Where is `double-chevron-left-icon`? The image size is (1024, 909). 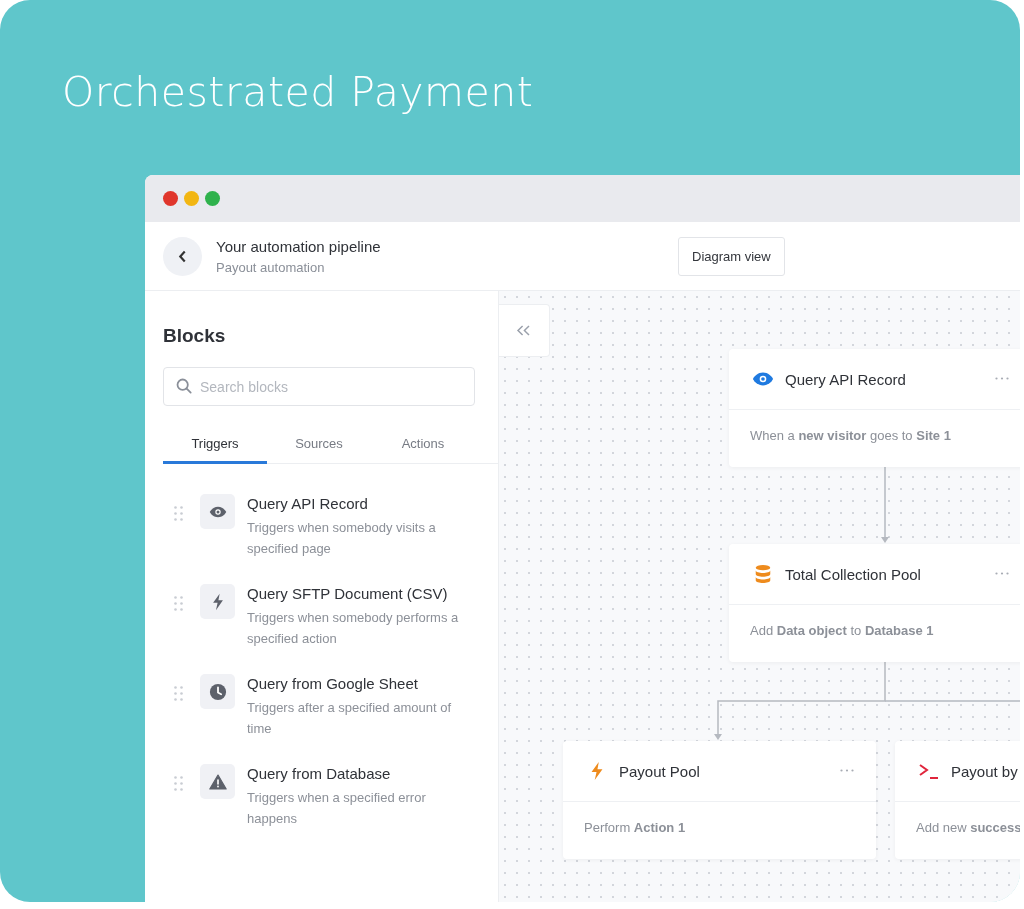
double-chevron-left-icon is located at coordinates (523, 330).